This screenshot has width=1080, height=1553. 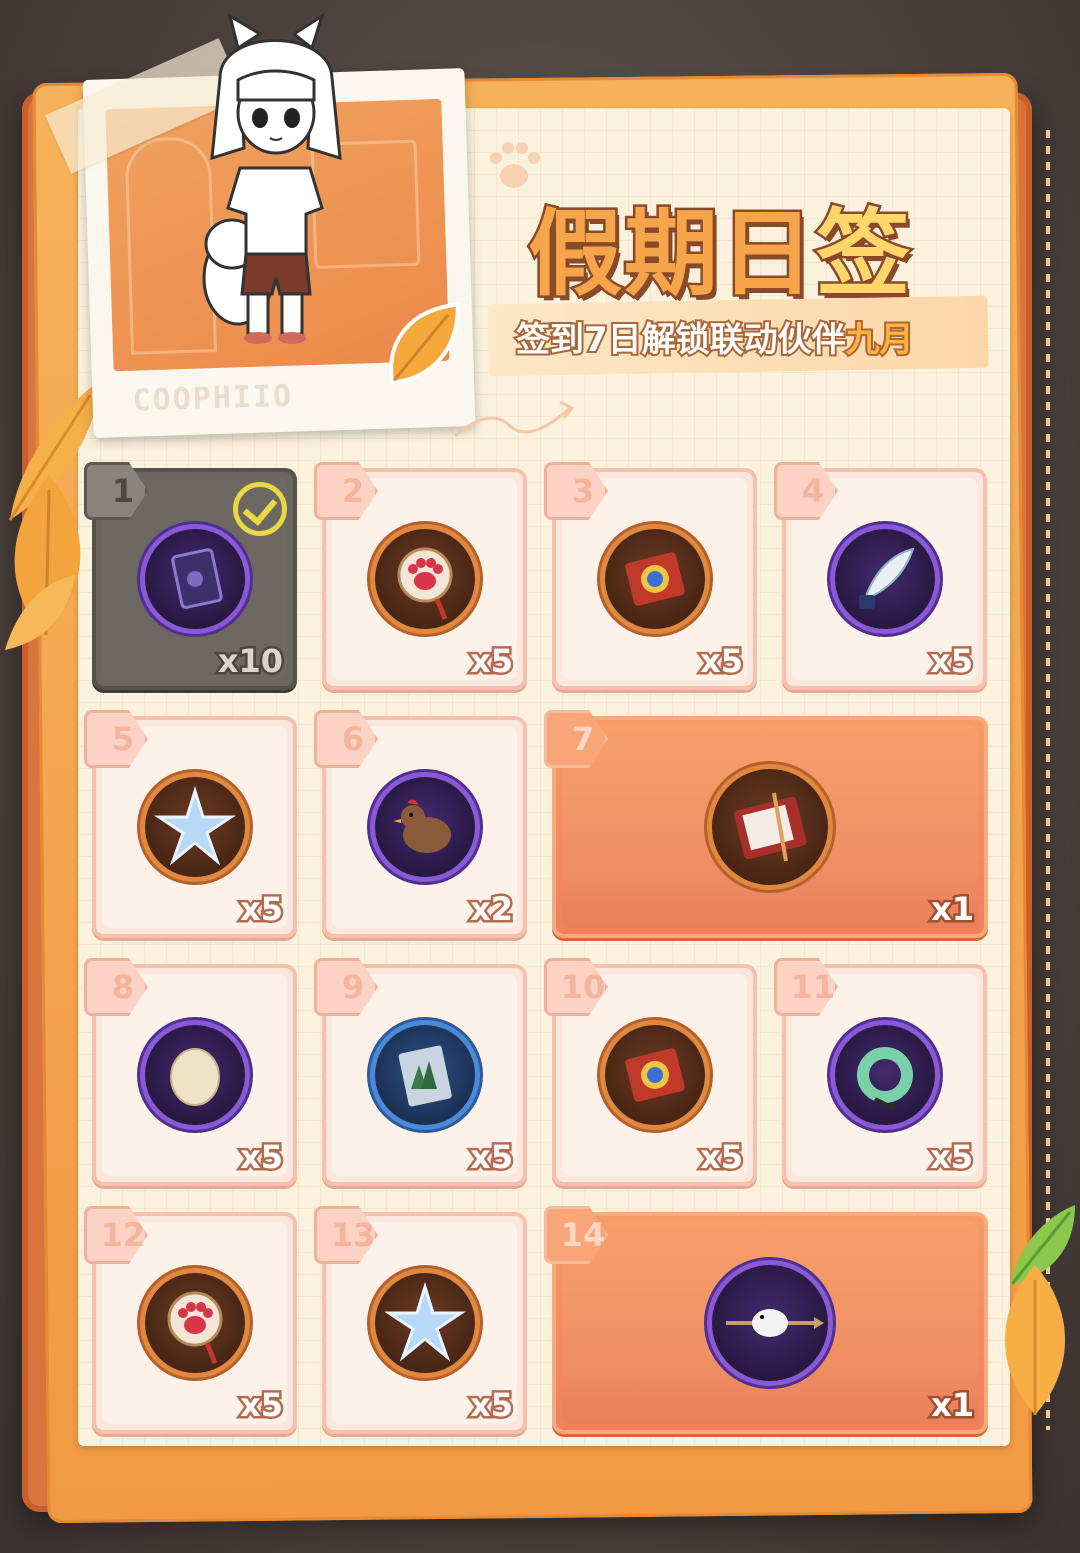 I want to click on jade-pendant-icon, so click(x=884, y=1075).